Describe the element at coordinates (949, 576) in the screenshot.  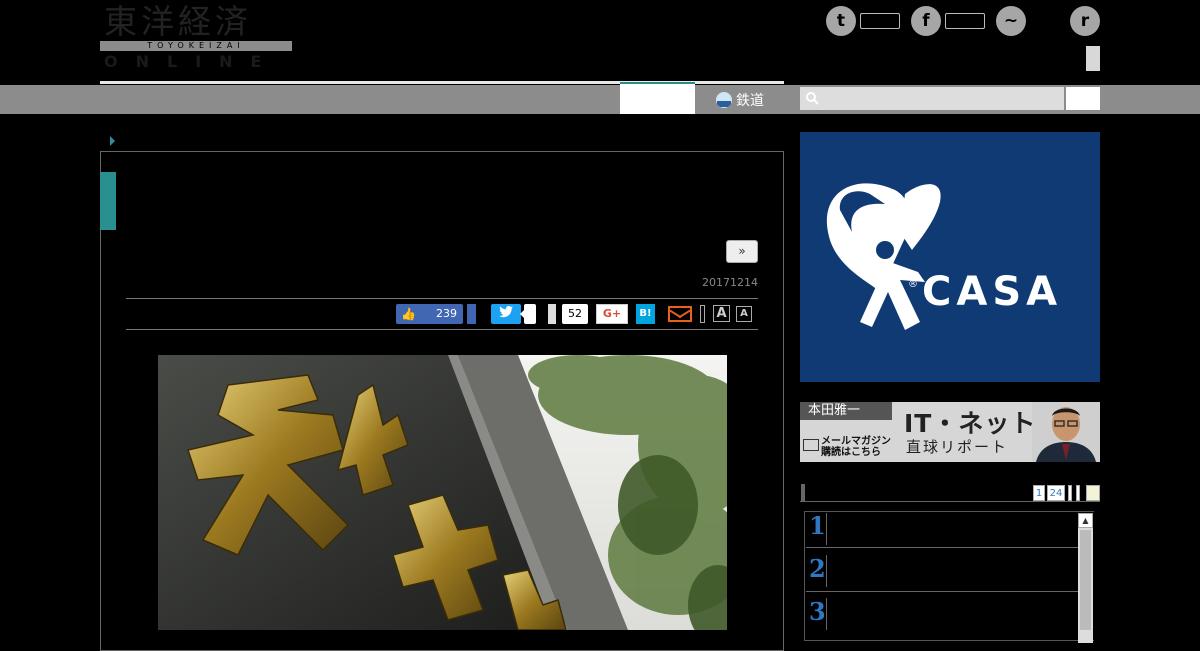
I see `ranking-list` at that location.